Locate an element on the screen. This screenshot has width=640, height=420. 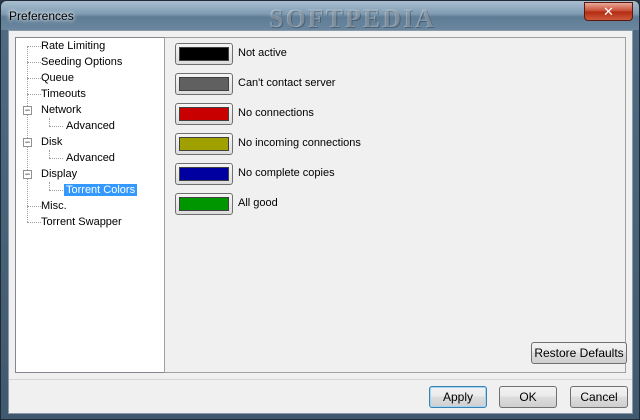
tree-item-torrent-colors: Torrent Colors is located at coordinates (101, 190).